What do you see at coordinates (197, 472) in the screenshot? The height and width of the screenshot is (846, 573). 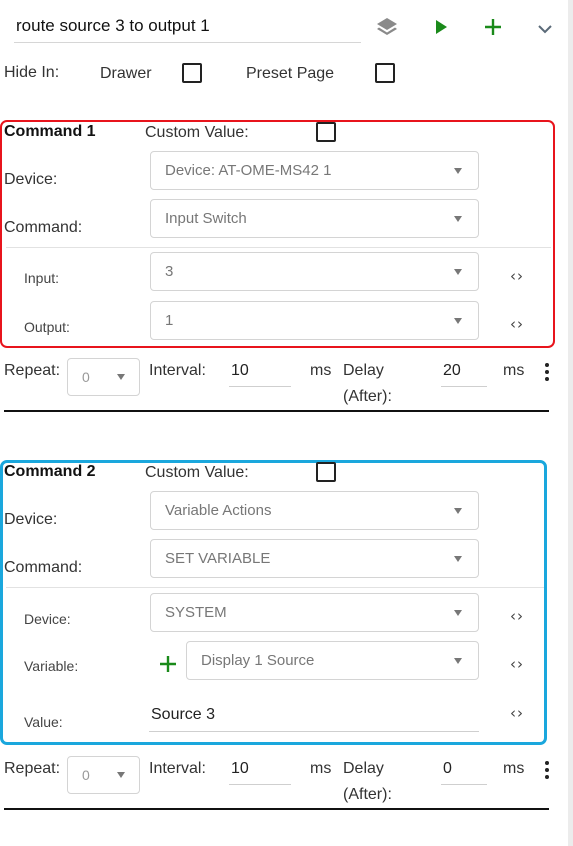 I see `command-2-custom-value-label: Custom Value:` at bounding box center [197, 472].